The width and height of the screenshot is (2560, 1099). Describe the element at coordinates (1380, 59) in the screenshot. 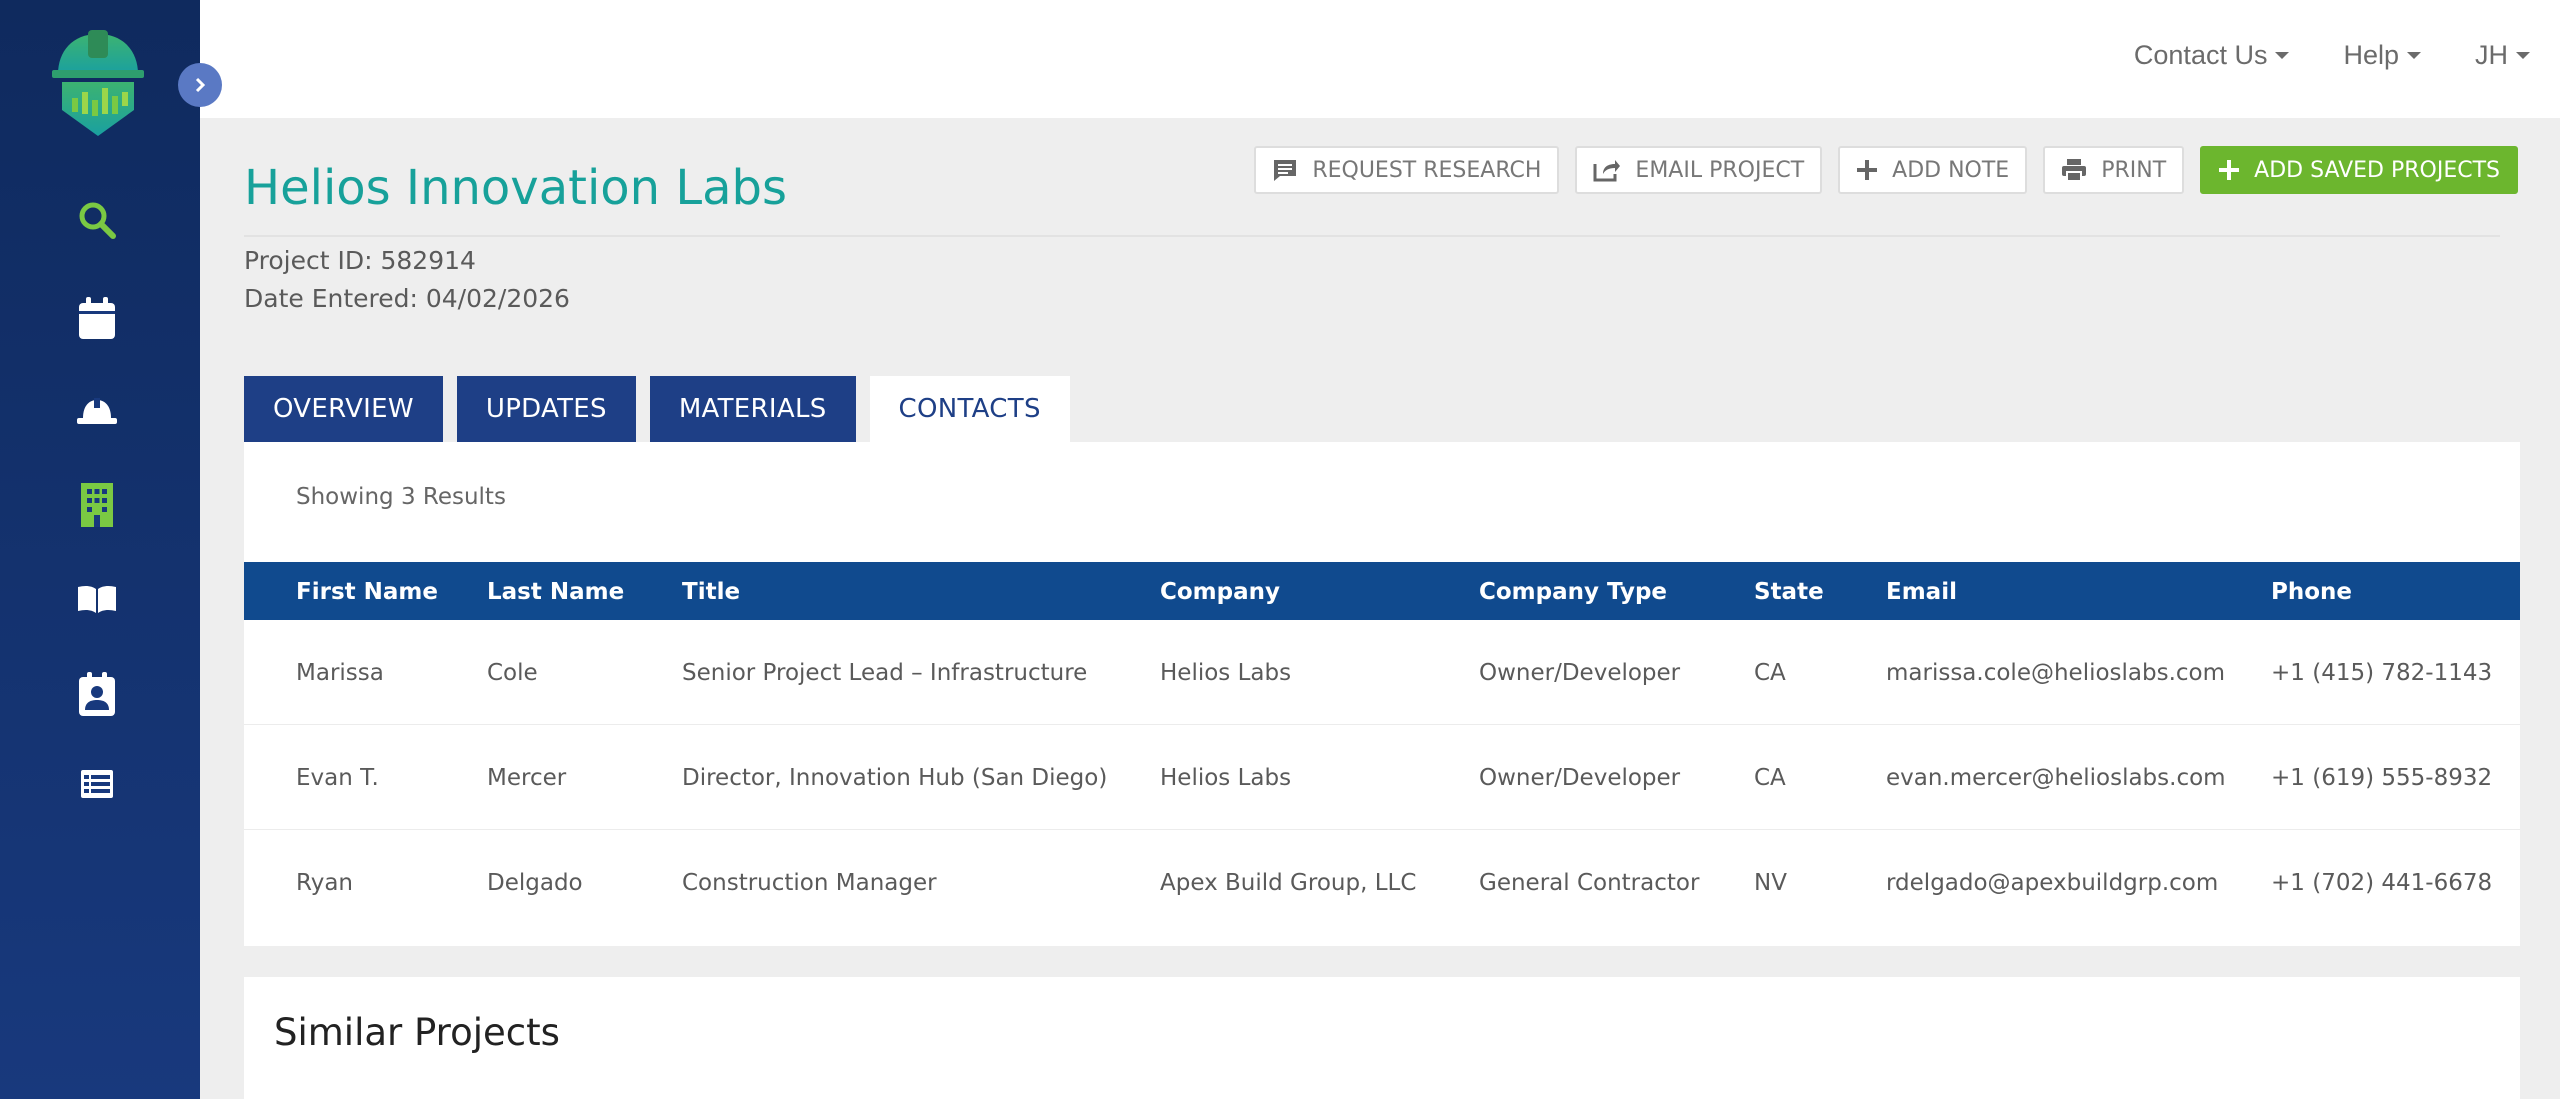

I see `top-bar: Contact Us Help JH` at that location.